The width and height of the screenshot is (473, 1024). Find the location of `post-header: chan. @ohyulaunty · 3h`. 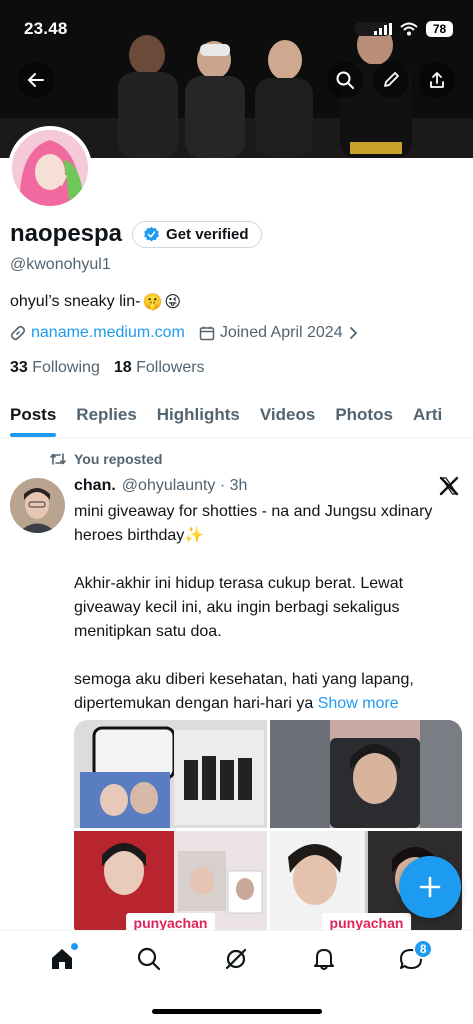

post-header: chan. @ohyulaunty · 3h is located at coordinates (266, 486).